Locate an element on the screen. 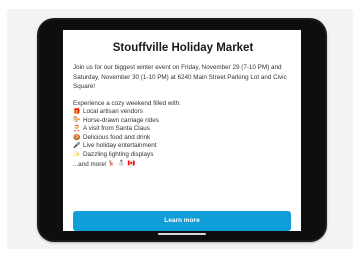 The height and width of the screenshot is (257, 362). sparkles-icon: ✨ is located at coordinates (77, 154).